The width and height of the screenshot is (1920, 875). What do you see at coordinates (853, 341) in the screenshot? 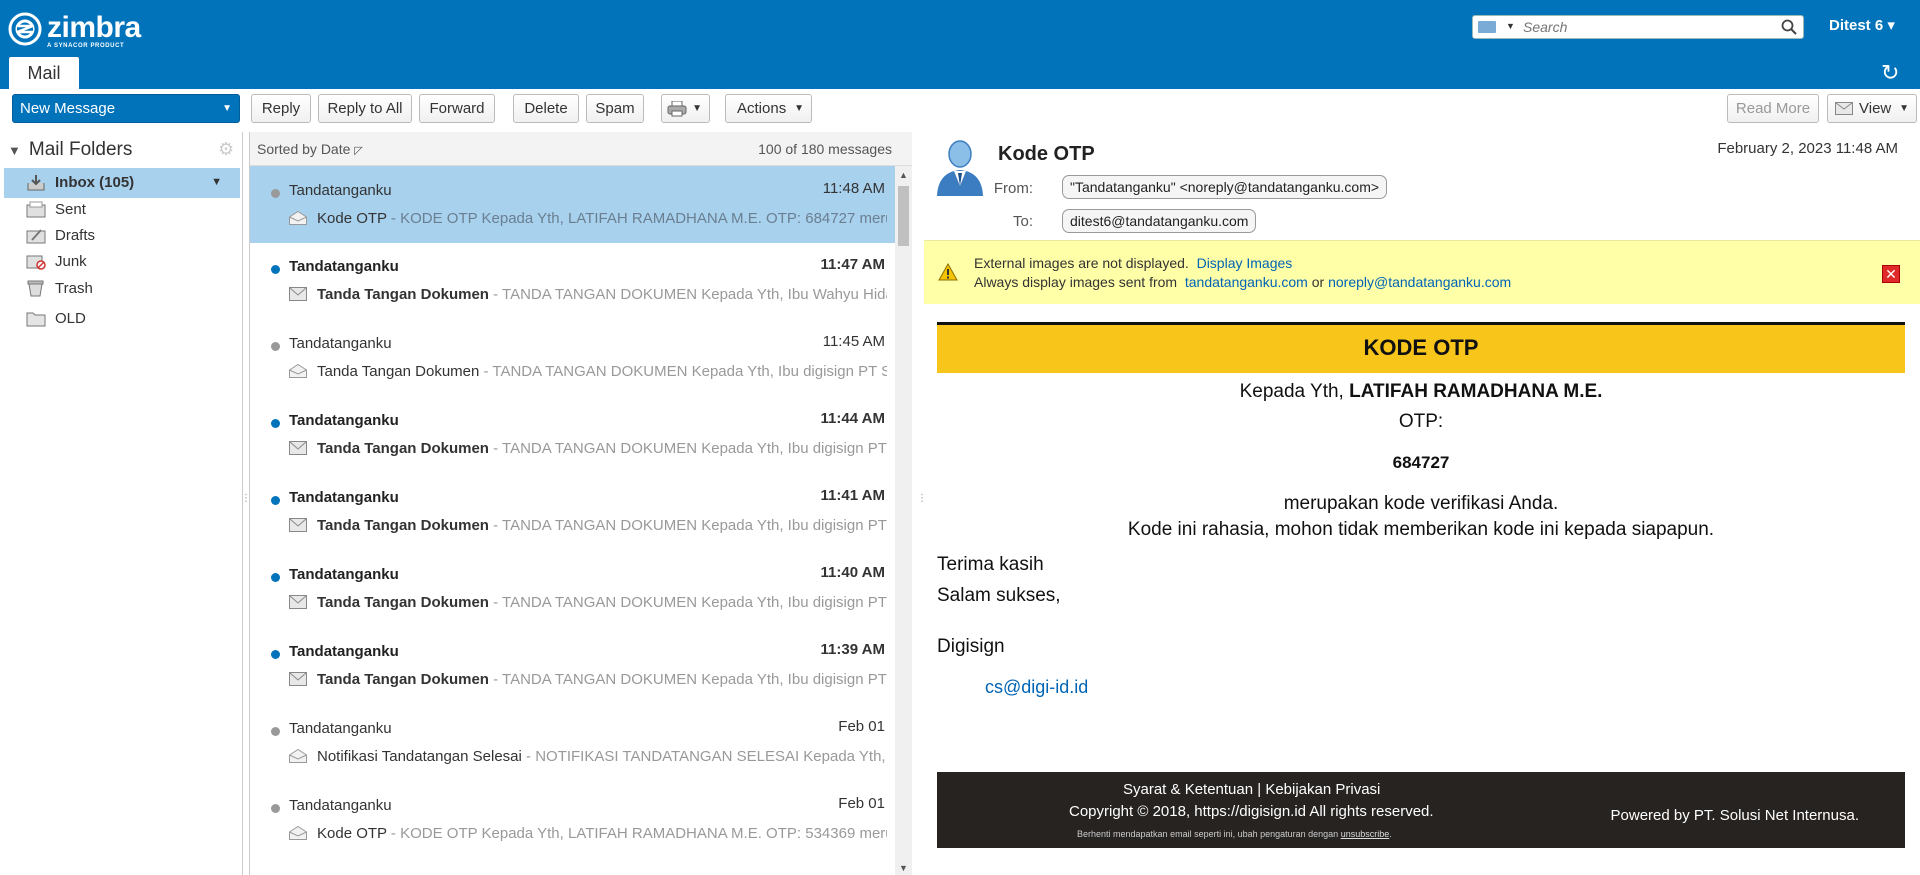
I see `message-time: 11:45 AM` at bounding box center [853, 341].